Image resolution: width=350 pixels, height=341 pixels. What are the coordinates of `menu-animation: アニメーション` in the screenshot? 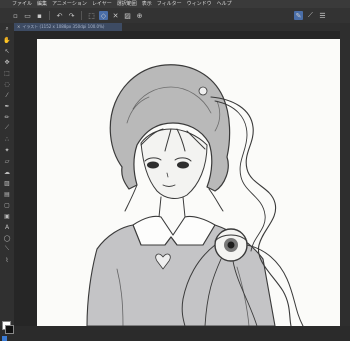 It's located at (69, 4).